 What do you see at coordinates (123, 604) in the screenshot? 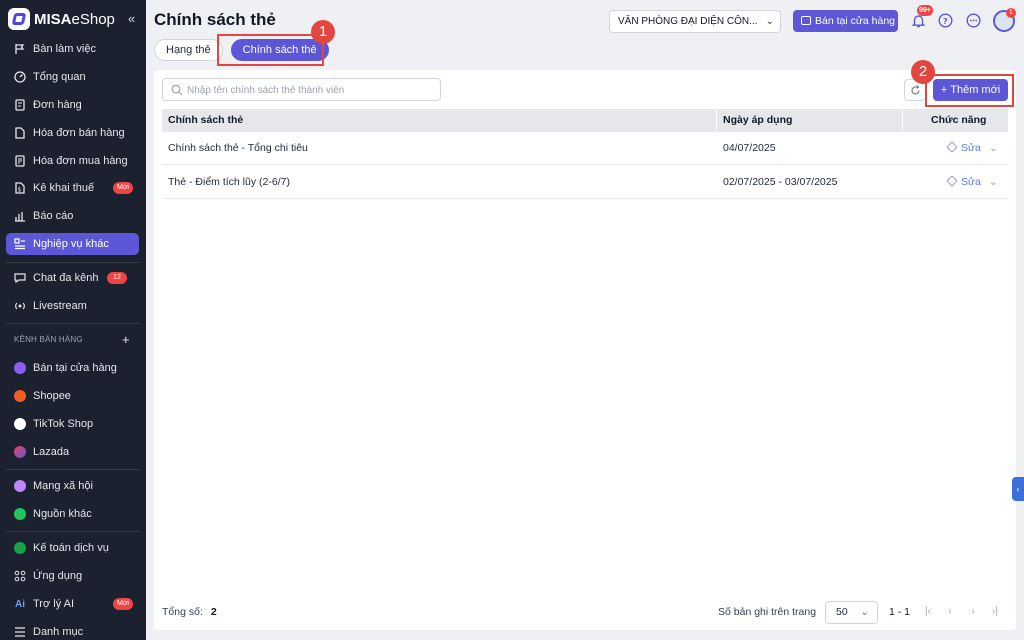
I see `new-badge: Mới` at bounding box center [123, 604].